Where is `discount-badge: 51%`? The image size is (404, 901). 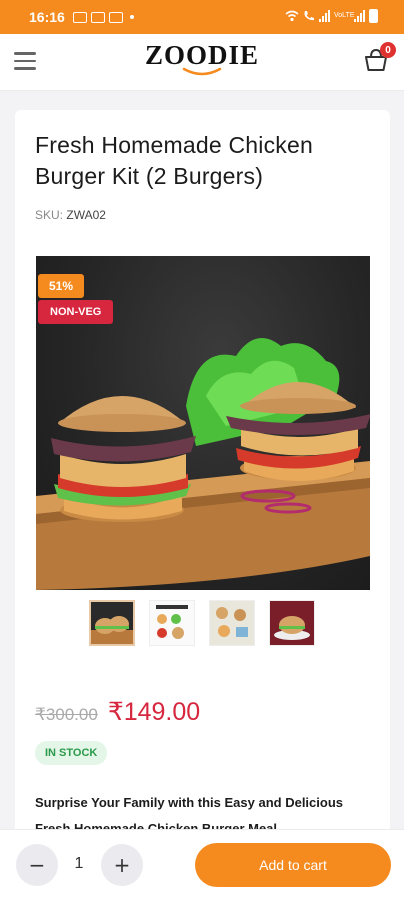
discount-badge: 51% is located at coordinates (61, 286).